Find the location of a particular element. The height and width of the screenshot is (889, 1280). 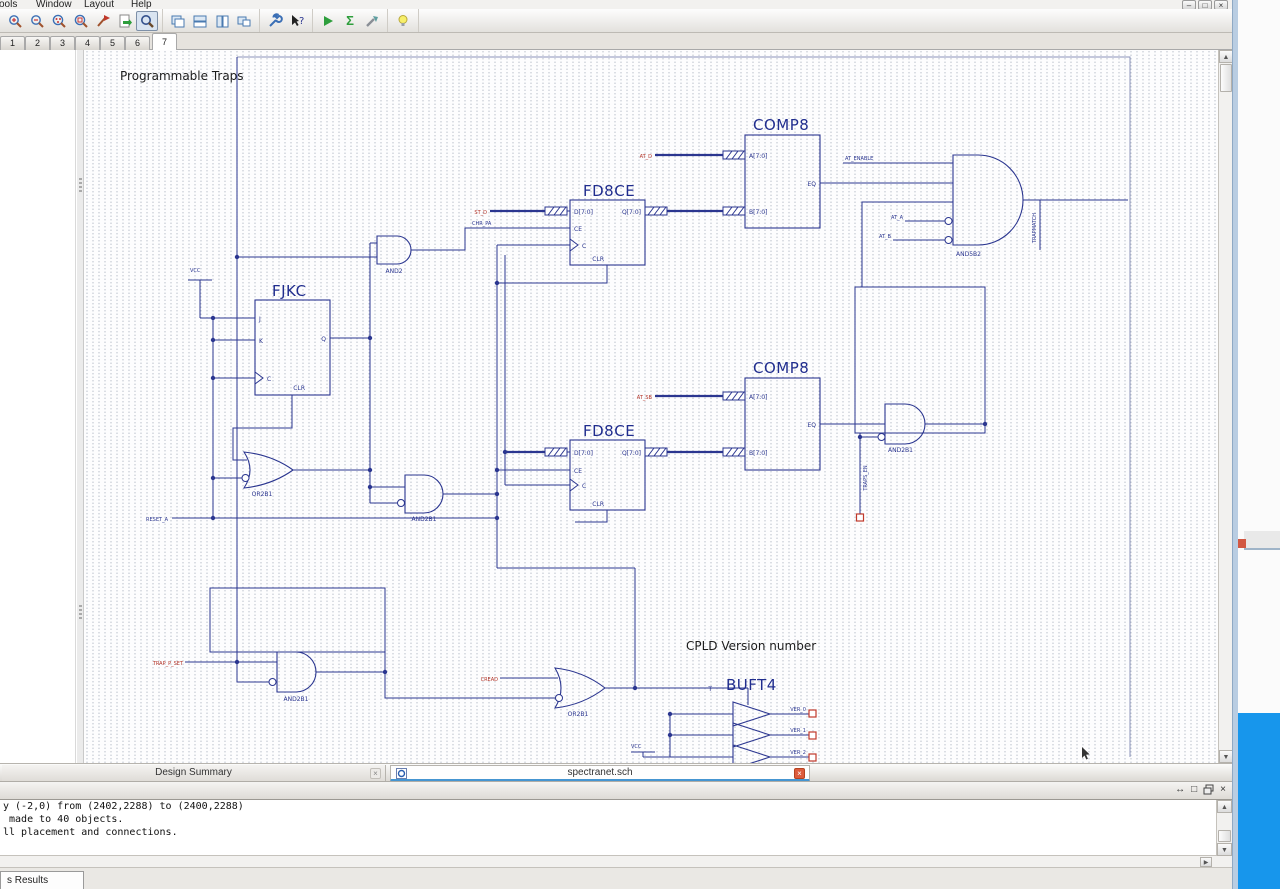

hint-group is located at coordinates (403, 20).